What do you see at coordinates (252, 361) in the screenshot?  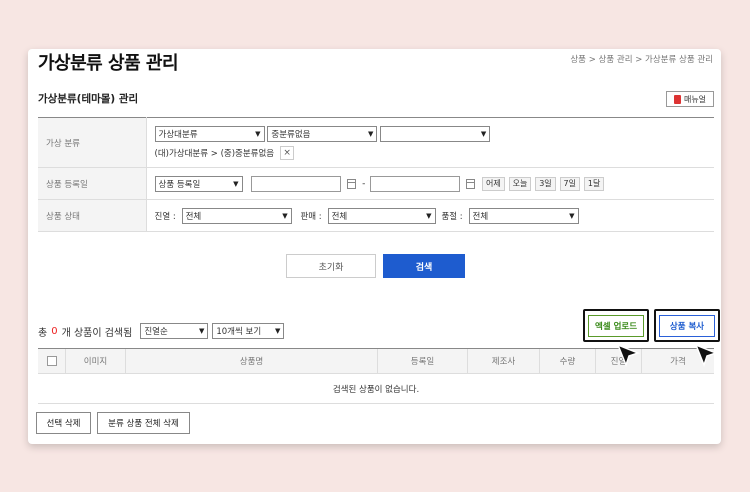 I see `column-name: 상품명` at bounding box center [252, 361].